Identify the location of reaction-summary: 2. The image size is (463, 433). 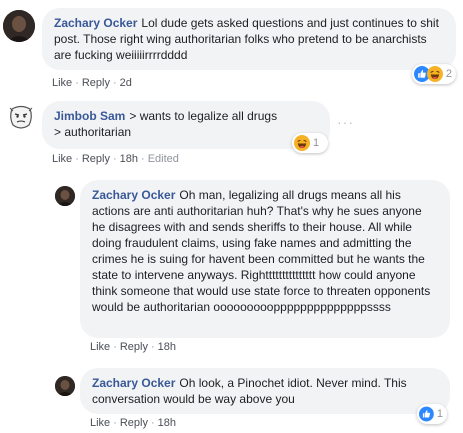
(434, 74).